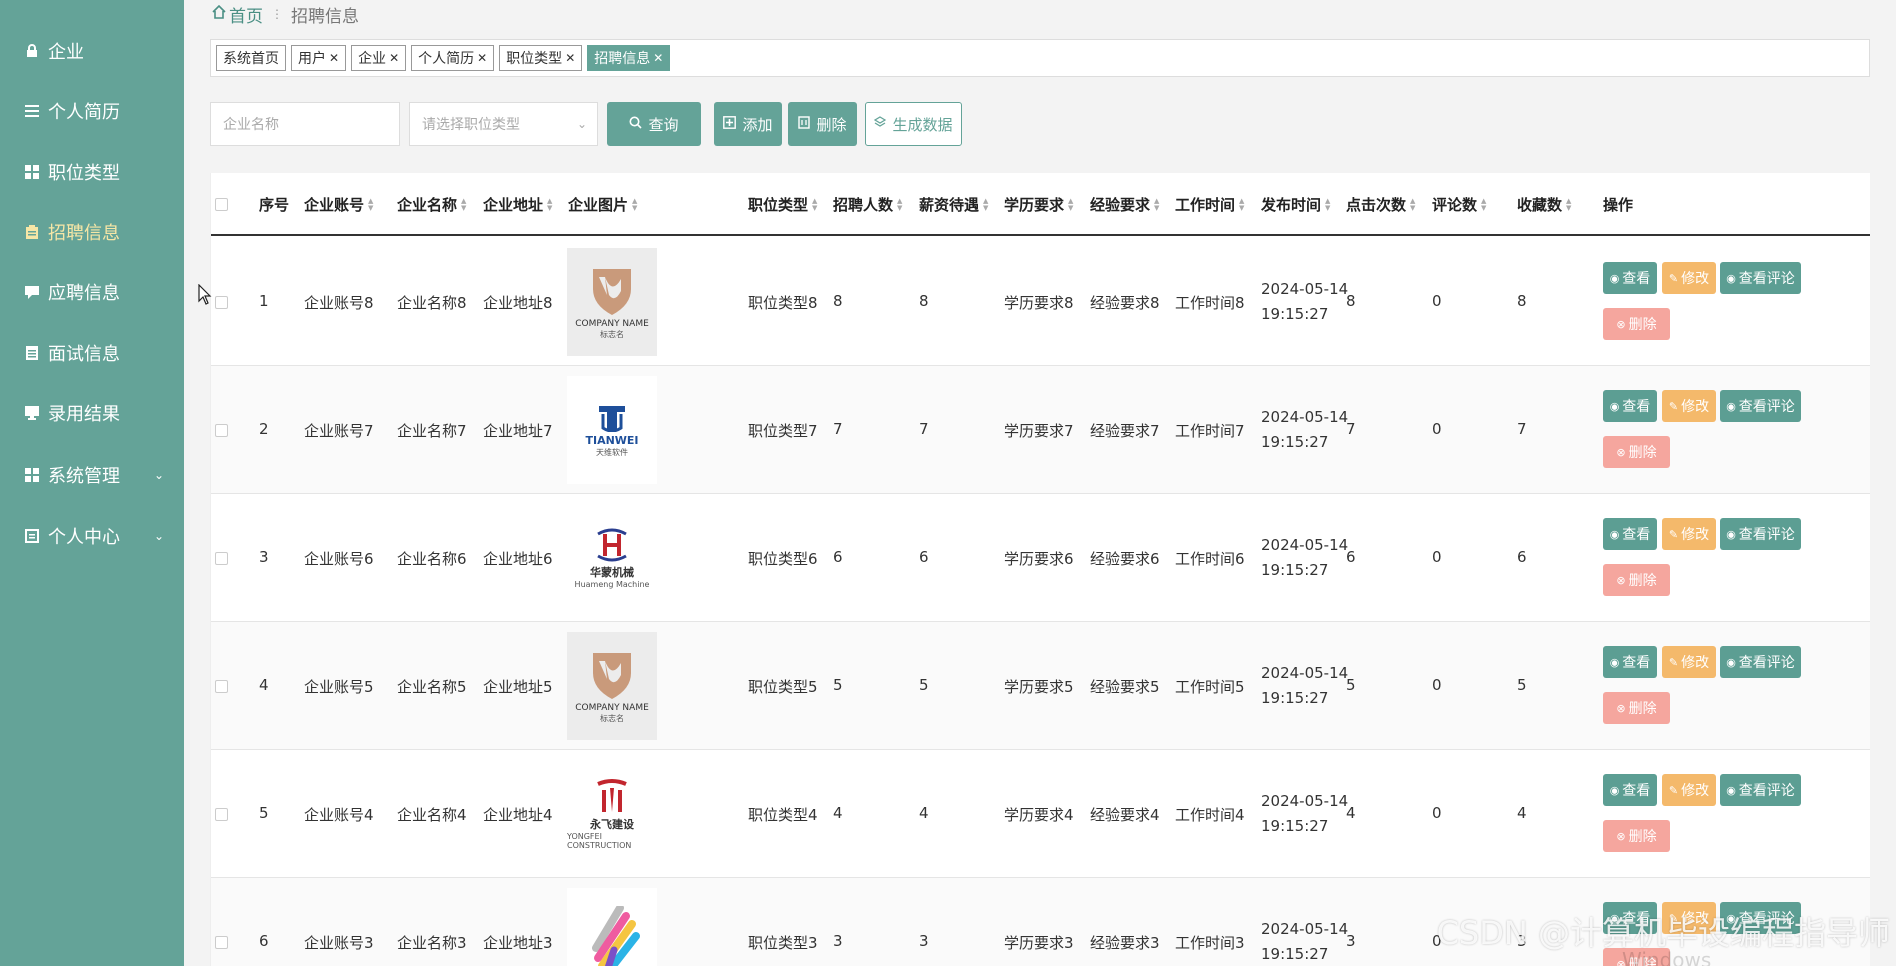  Describe the element at coordinates (92, 536) in the screenshot. I see `sidebar-item-profile: 个人中心 ⌄` at that location.